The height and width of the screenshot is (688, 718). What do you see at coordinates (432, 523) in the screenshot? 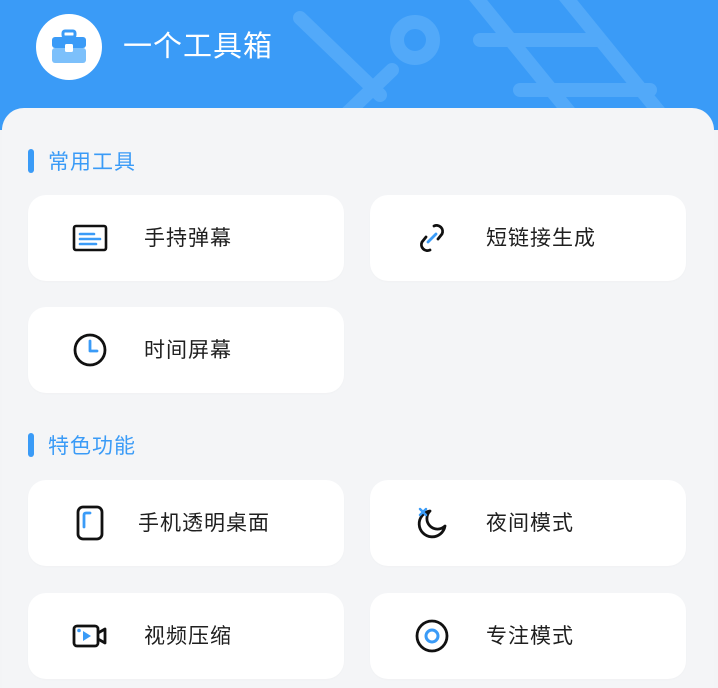
I see `moon-icon` at bounding box center [432, 523].